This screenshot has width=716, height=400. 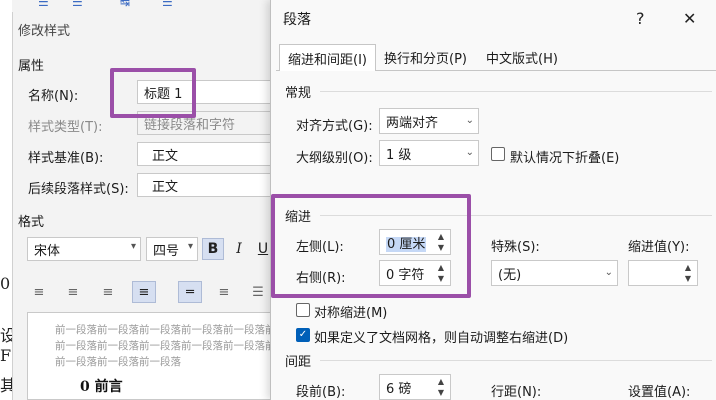 What do you see at coordinates (31, 66) in the screenshot?
I see `properties-heading: 属性` at bounding box center [31, 66].